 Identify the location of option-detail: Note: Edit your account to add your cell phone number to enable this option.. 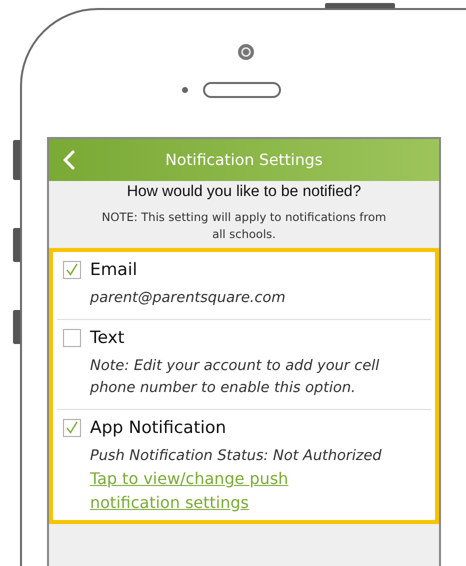
(235, 377).